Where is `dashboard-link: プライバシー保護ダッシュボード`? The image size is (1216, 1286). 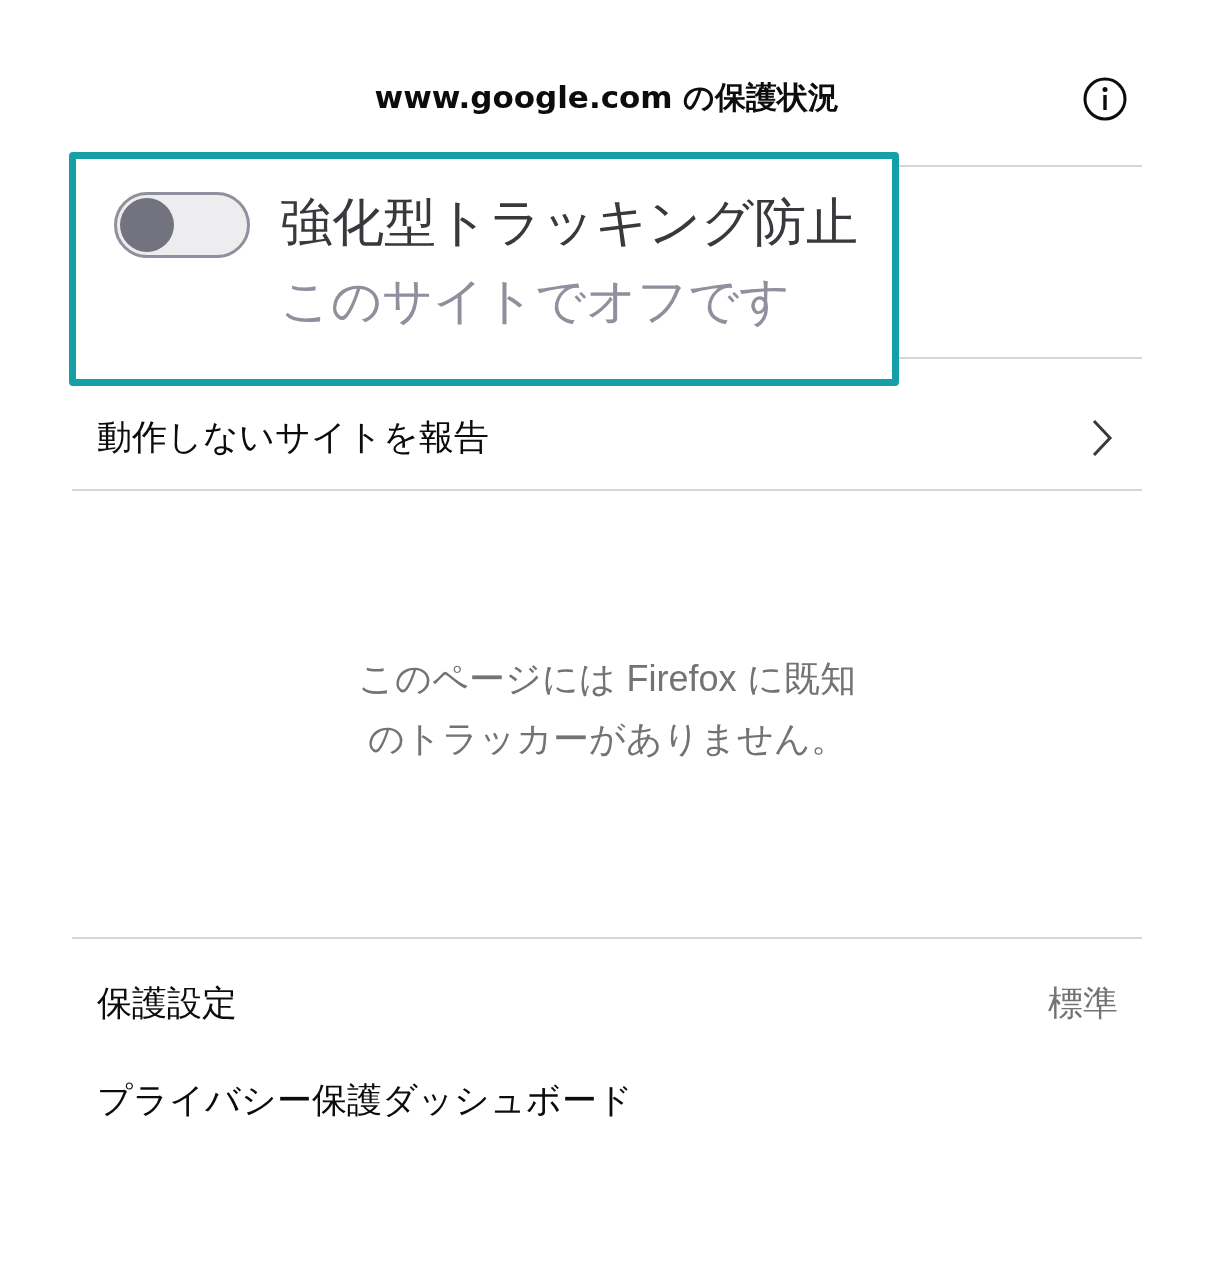 dashboard-link: プライバシー保護ダッシュボード is located at coordinates (352, 1100).